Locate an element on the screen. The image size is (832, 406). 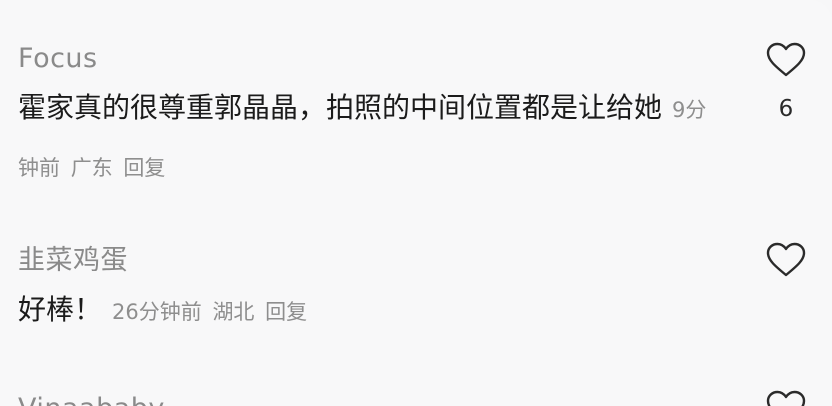
like-button: 6 is located at coordinates (786, 82).